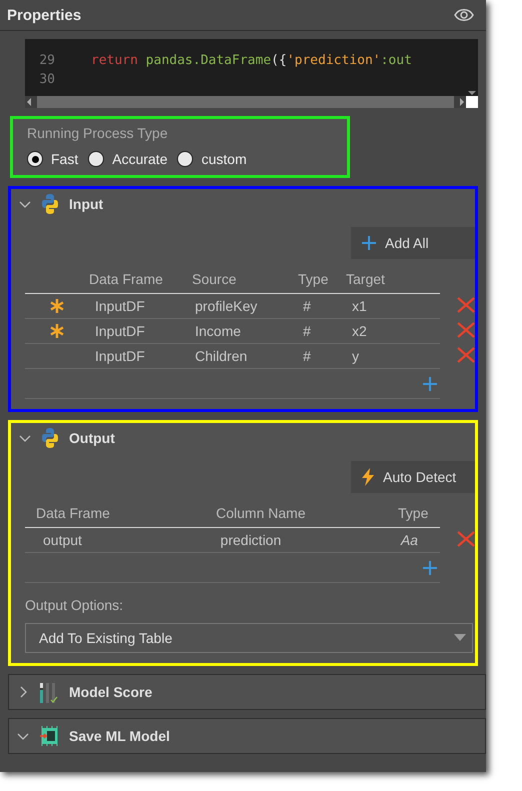 This screenshot has width=522, height=791. Describe the element at coordinates (355, 356) in the screenshot. I see `table-cell-text: y` at that location.